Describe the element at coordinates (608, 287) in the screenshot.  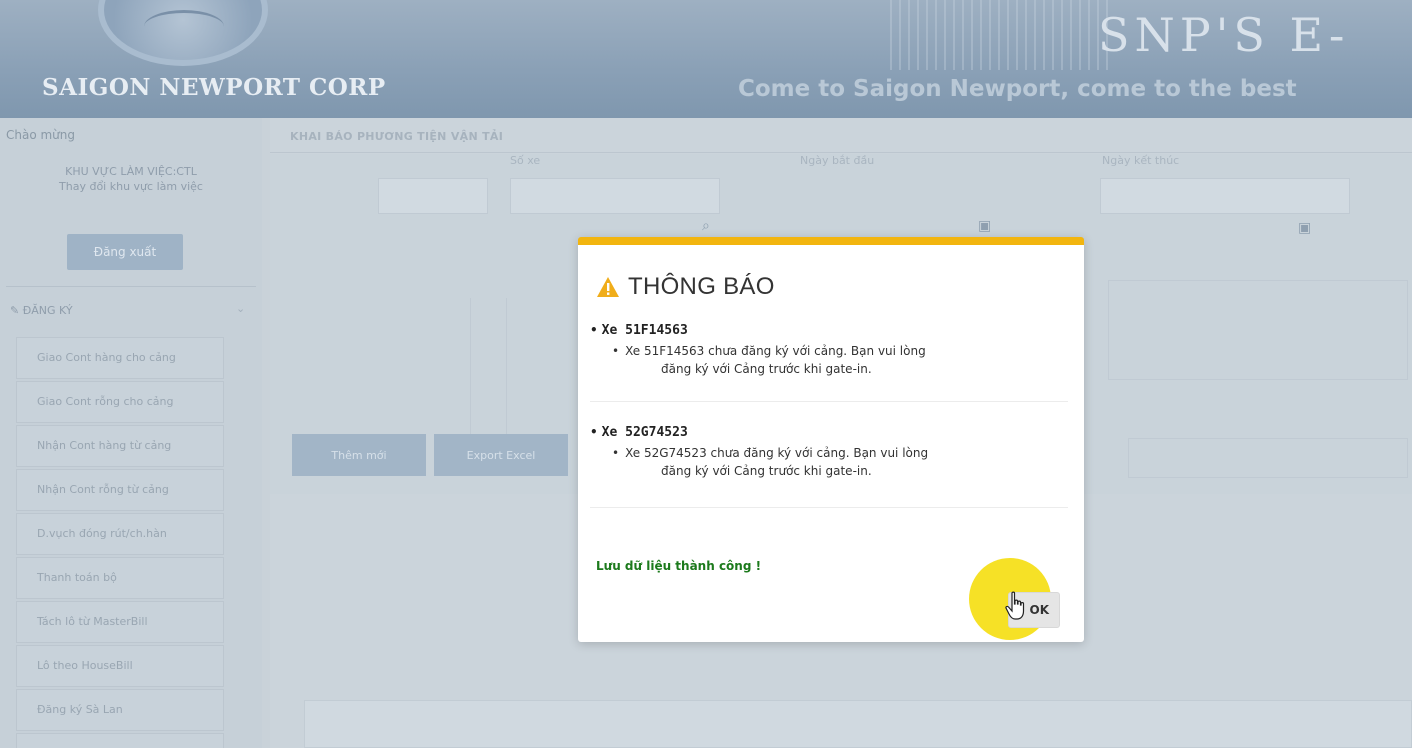
I see `warning-triangle-icon` at that location.